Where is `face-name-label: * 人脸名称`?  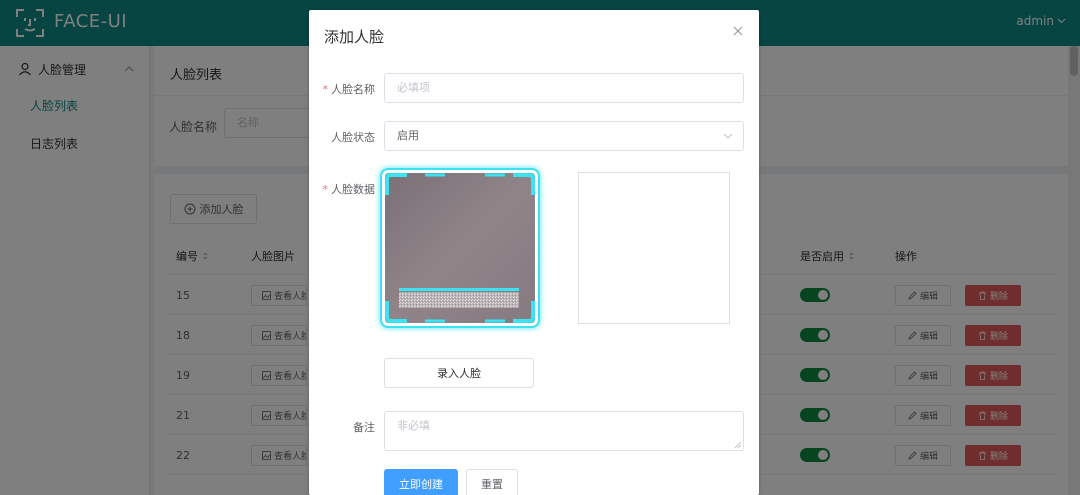 face-name-label: * 人脸名称 is located at coordinates (349, 89).